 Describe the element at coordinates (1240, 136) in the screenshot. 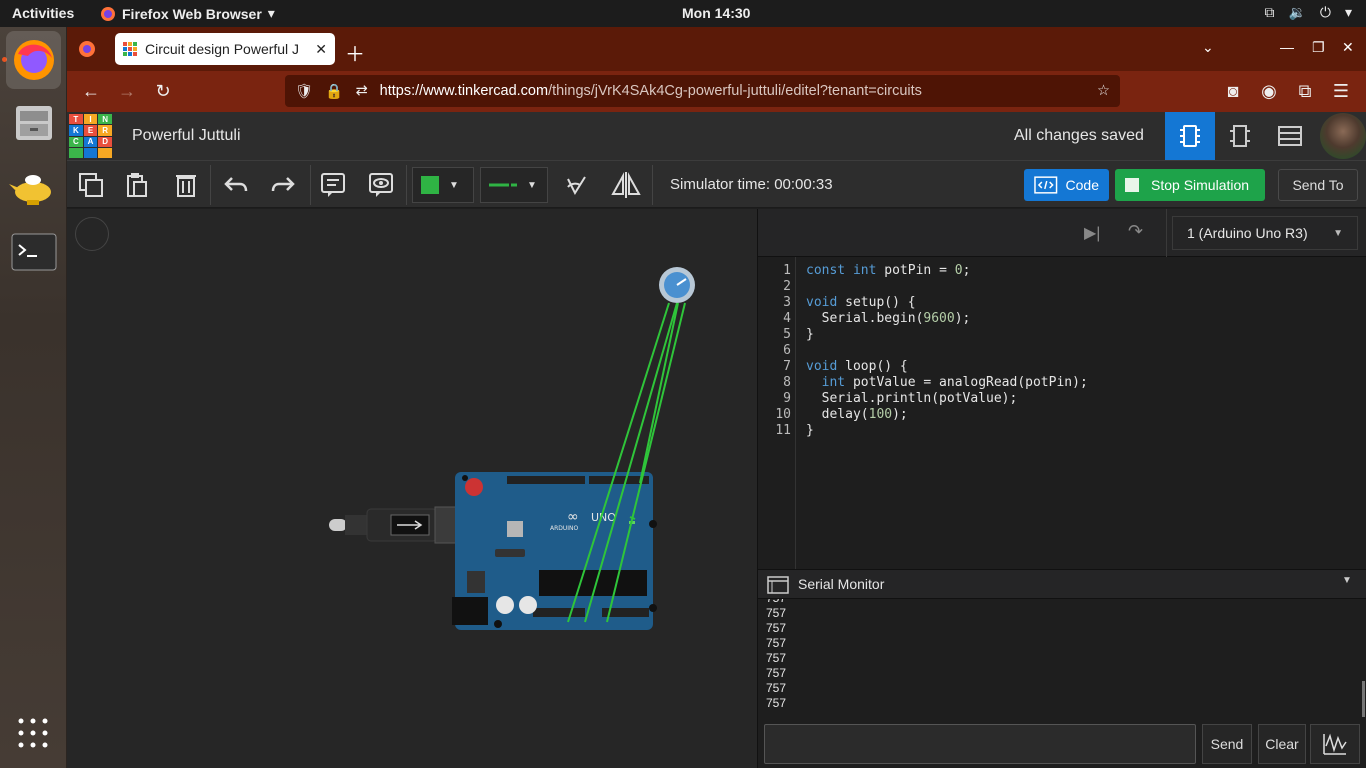

I see `schematic-view-button` at that location.